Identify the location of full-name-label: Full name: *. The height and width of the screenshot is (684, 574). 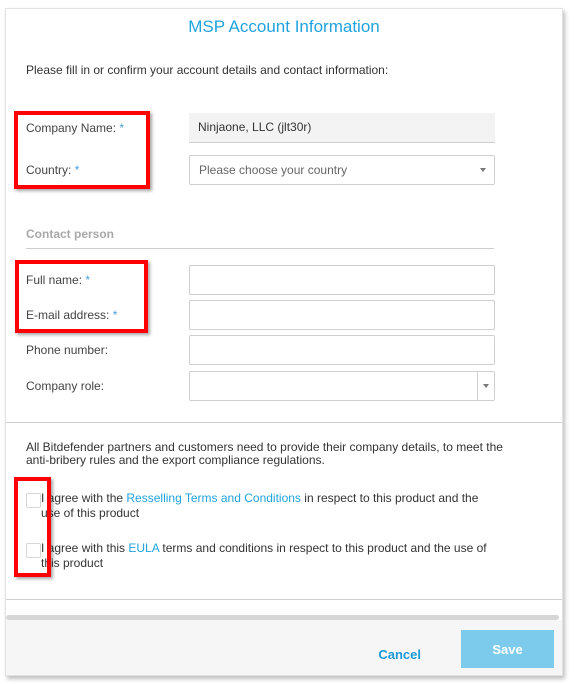
(58, 280).